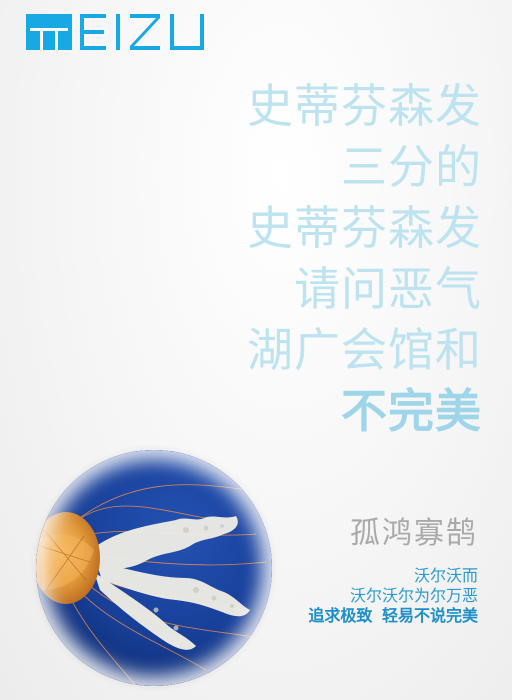 This screenshot has height=700, width=512. What do you see at coordinates (393, 615) in the screenshot?
I see `slogan: 追求极致 轻易不说完美` at bounding box center [393, 615].